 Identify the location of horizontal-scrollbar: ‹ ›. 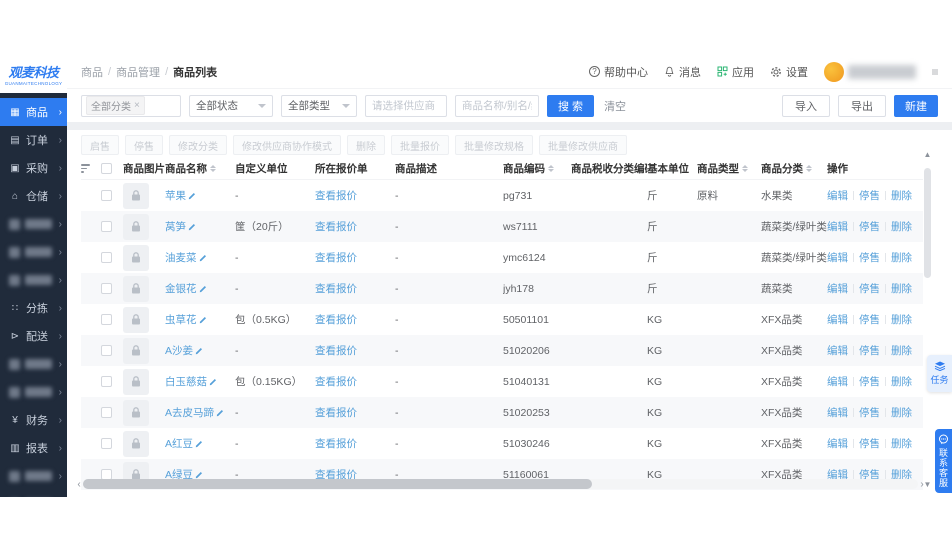
(500, 484).